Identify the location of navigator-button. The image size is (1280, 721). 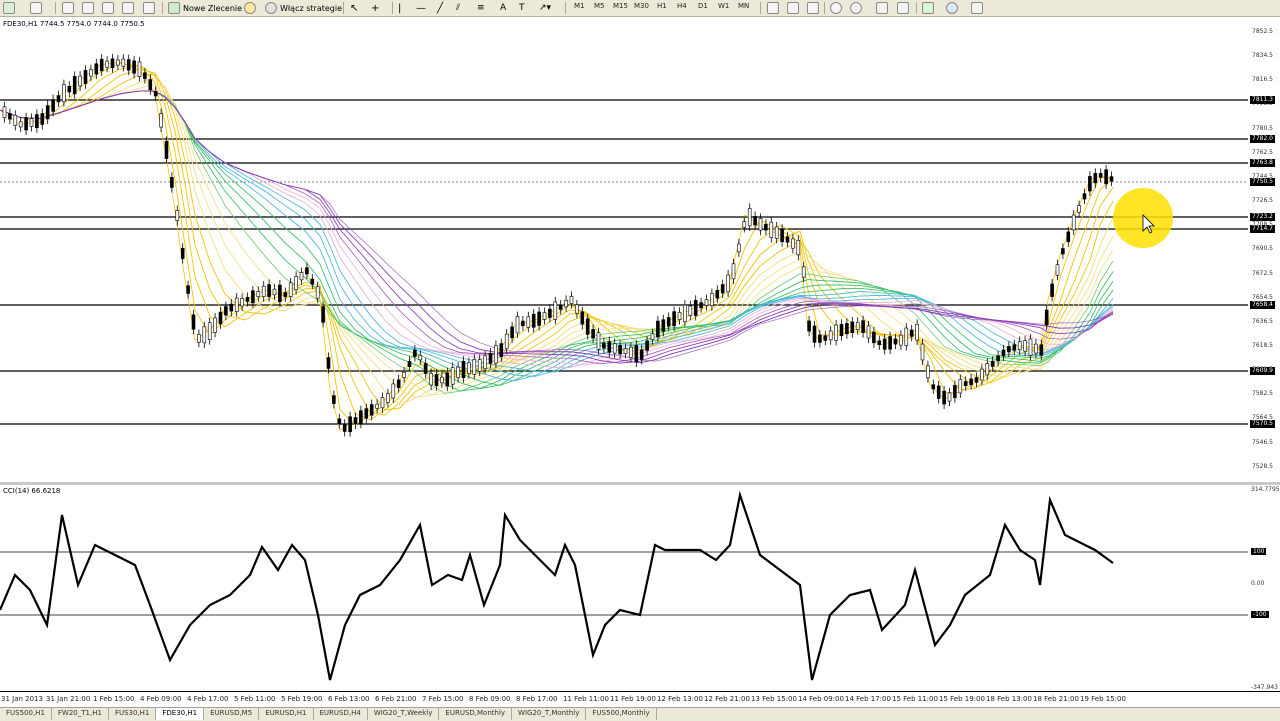
(88, 8).